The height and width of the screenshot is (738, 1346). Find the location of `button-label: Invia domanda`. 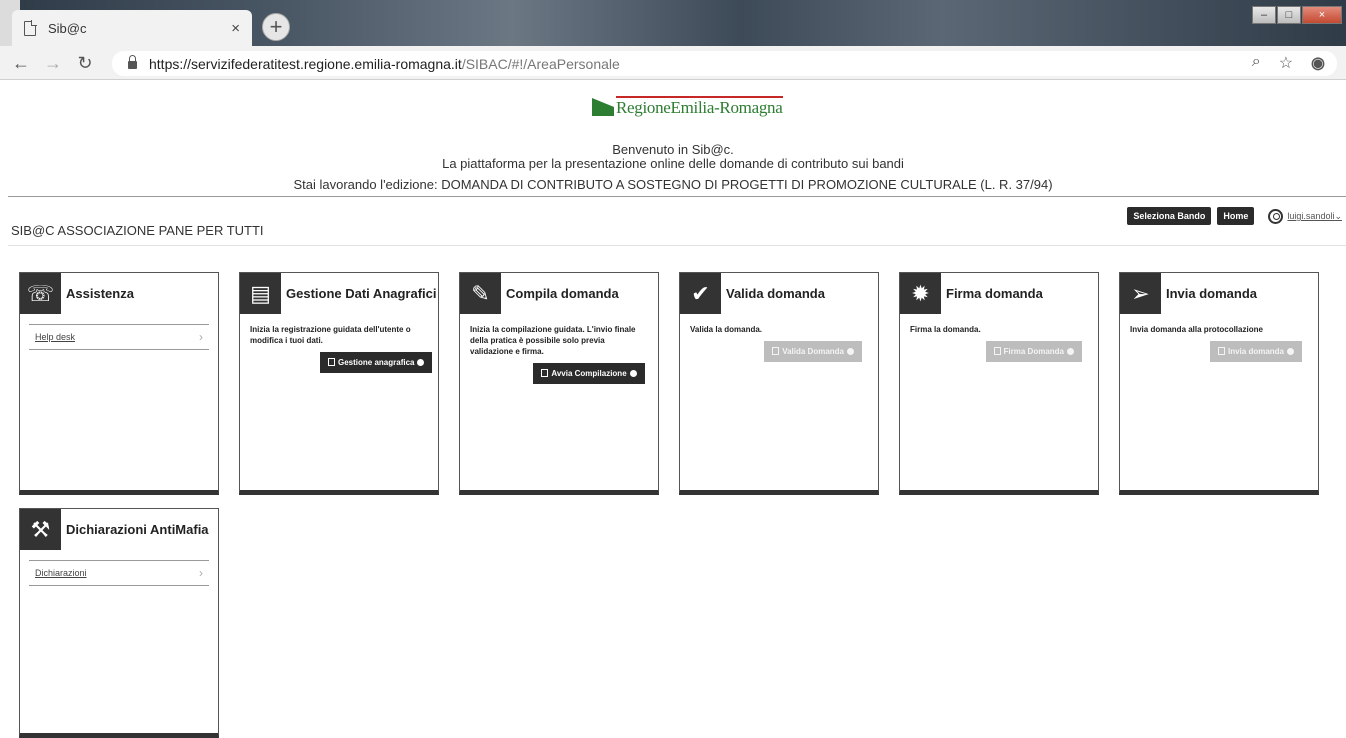

button-label: Invia domanda is located at coordinates (1255, 351).